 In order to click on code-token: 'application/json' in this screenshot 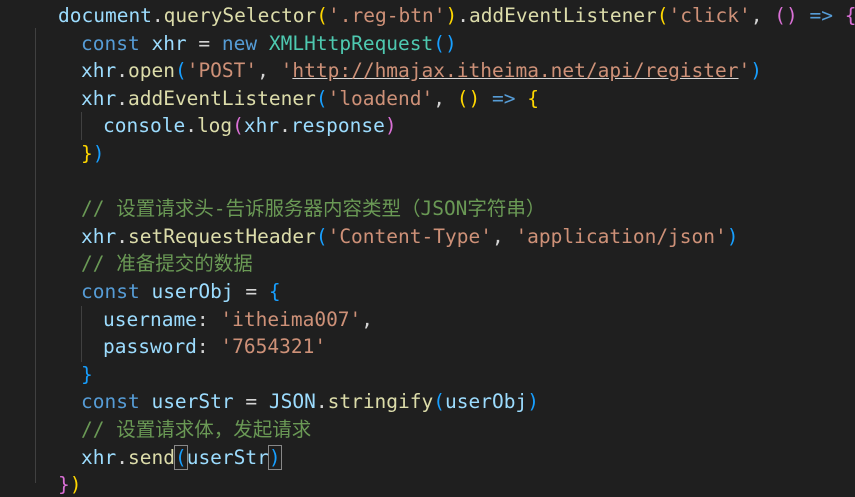, I will do `click(621, 236)`.